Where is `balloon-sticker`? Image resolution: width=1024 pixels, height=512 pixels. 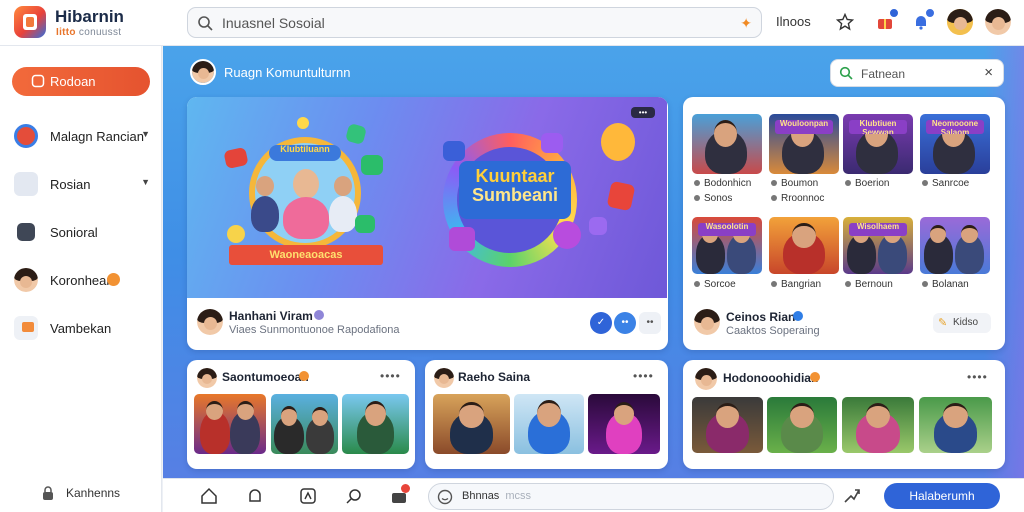 balloon-sticker is located at coordinates (618, 142).